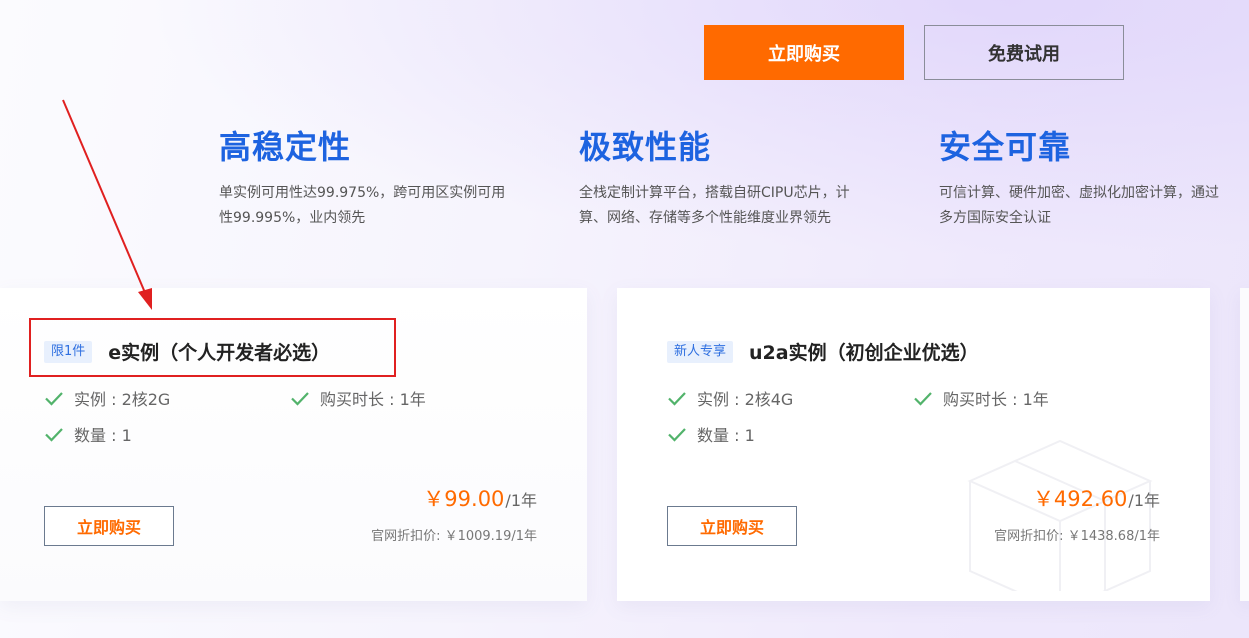 This screenshot has width=1249, height=638. I want to click on spec-item: 实例 : 2核2G, so click(107, 398).